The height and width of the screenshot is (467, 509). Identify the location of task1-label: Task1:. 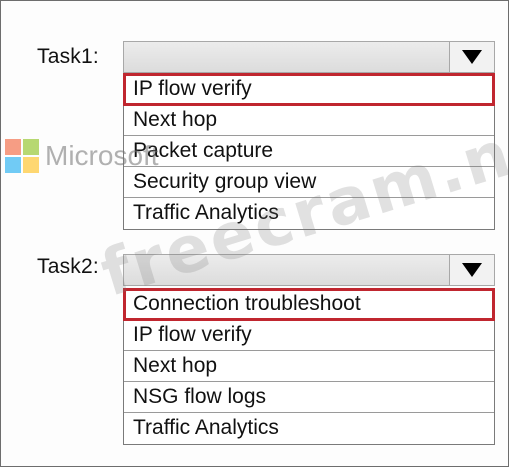
(68, 56).